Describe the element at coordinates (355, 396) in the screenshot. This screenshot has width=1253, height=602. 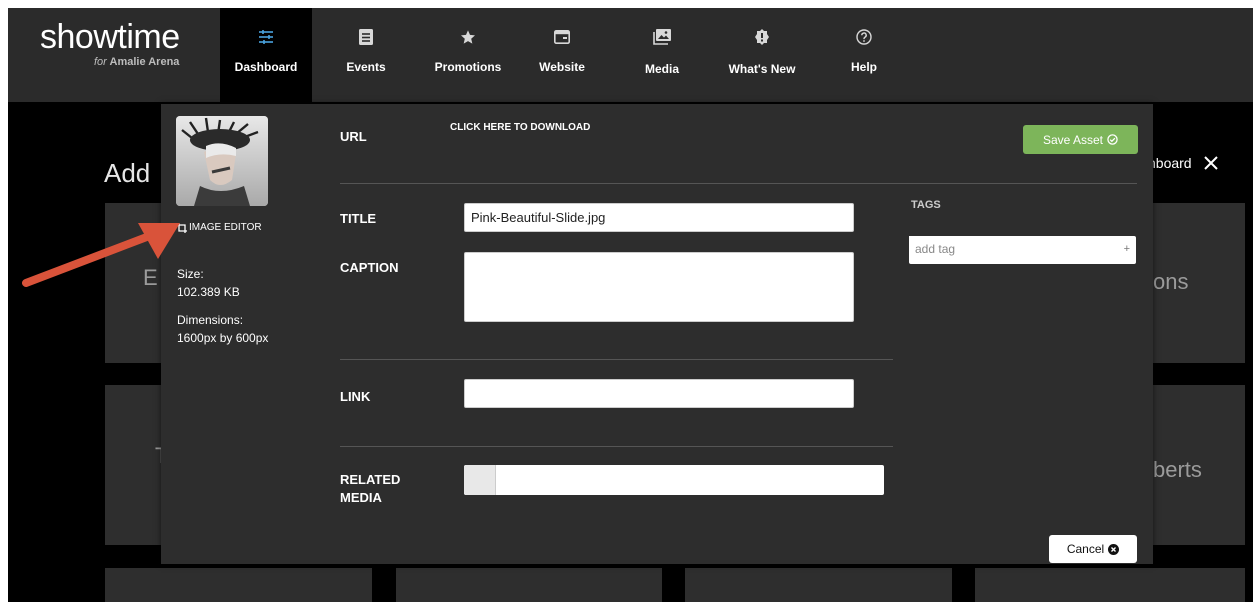
I see `link-label: LINK` at that location.